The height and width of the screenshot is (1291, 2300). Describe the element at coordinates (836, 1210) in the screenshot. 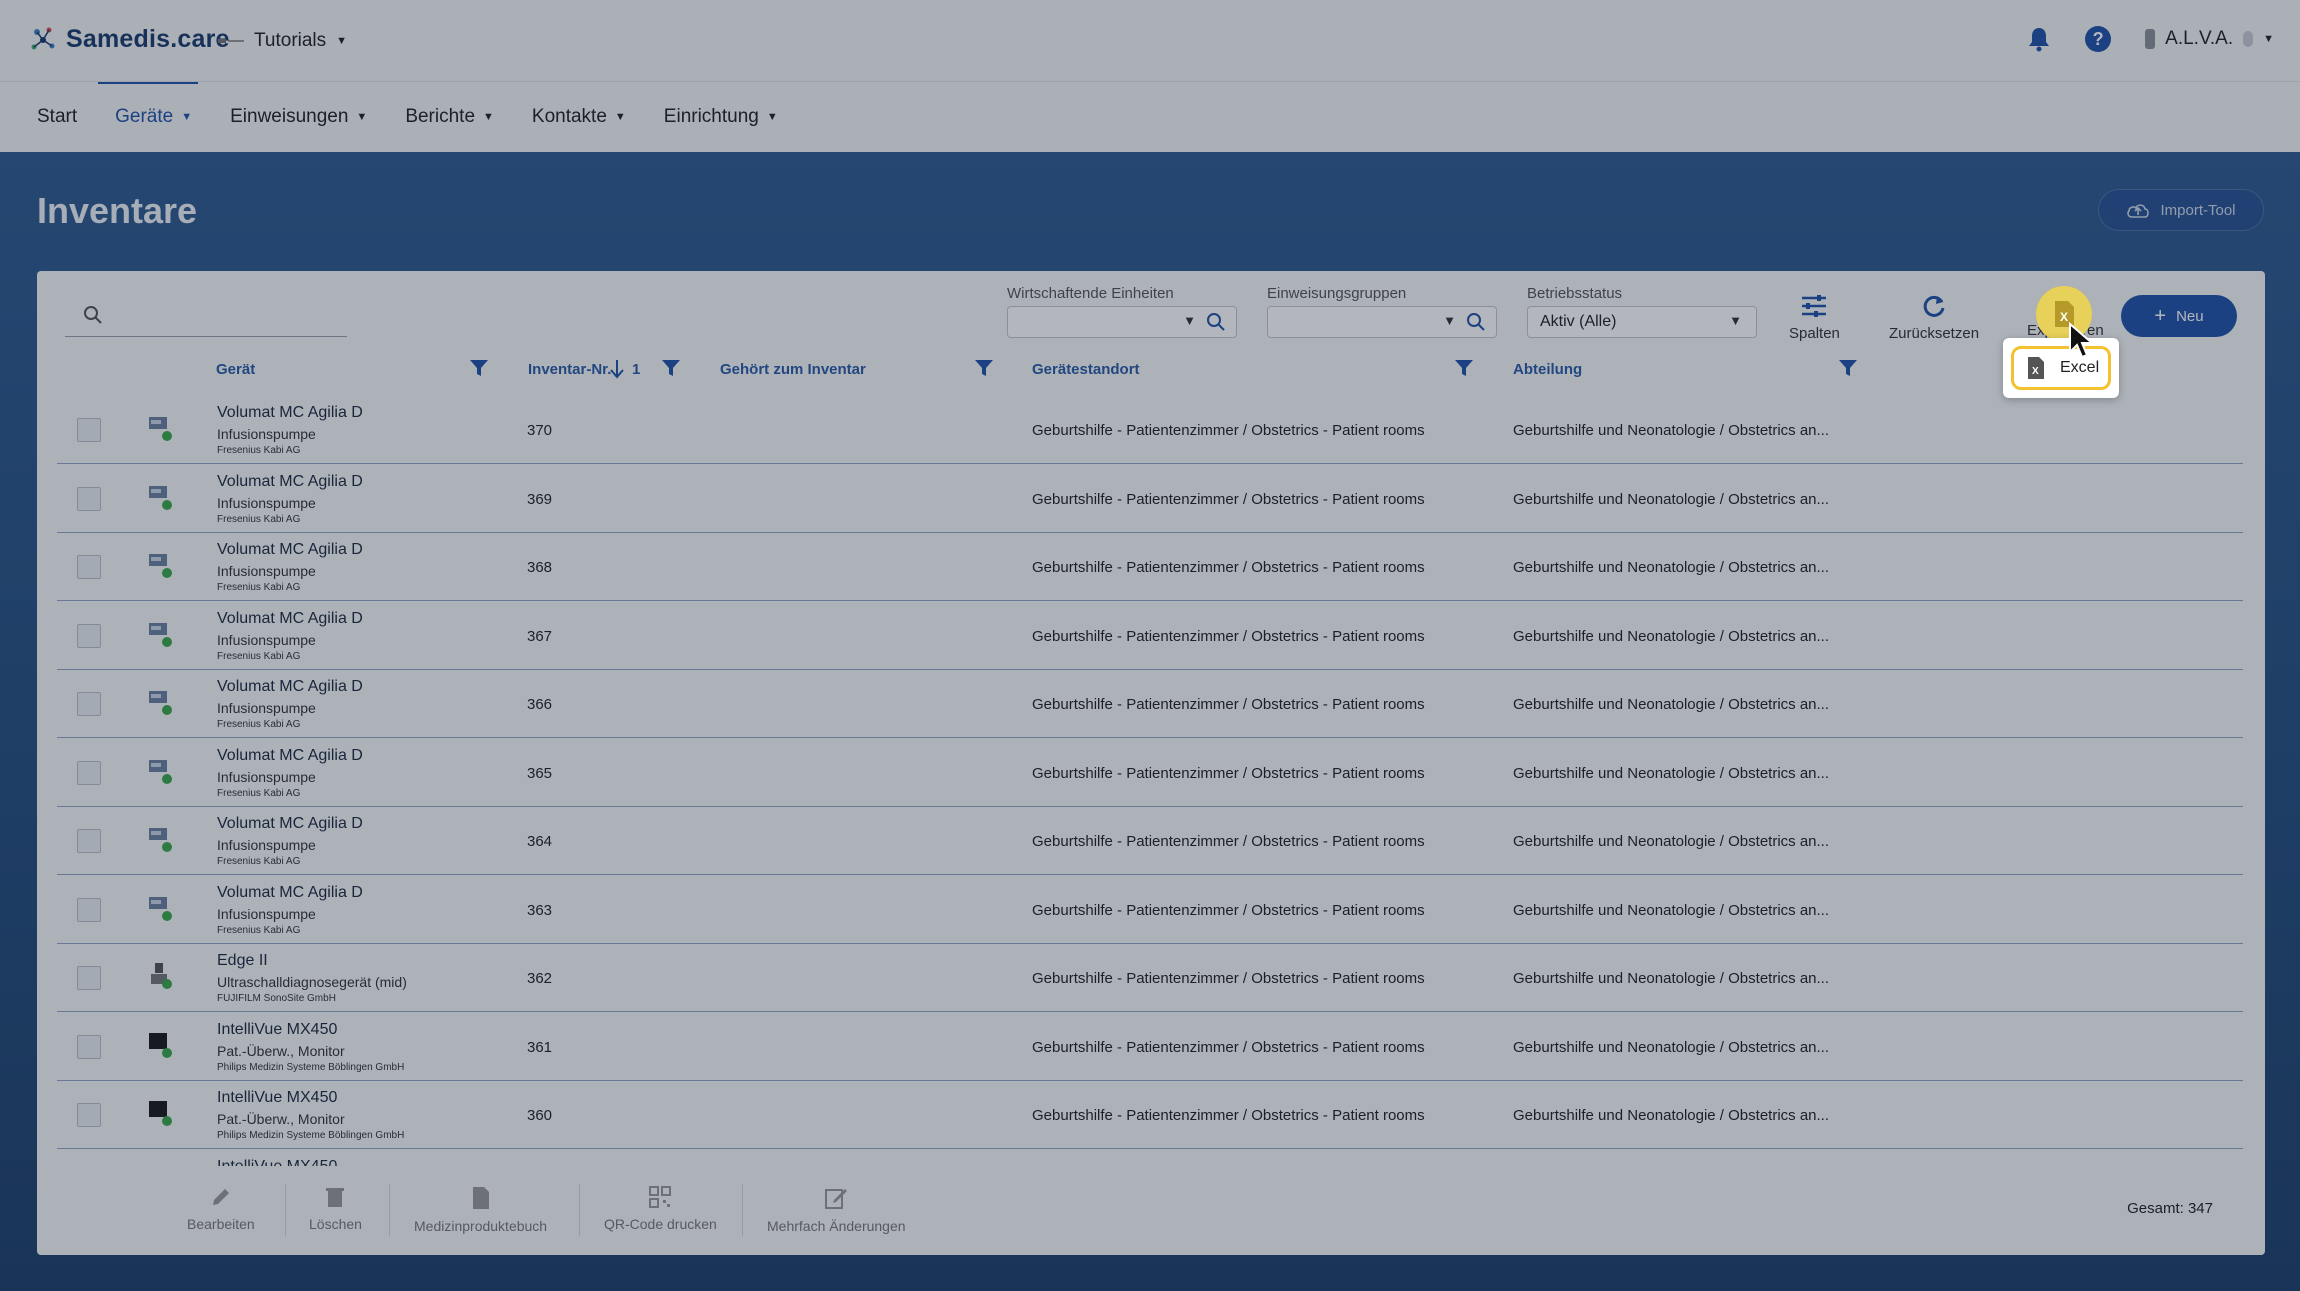

I see `bulk-edit-button: Mehrfach Änderungen` at that location.